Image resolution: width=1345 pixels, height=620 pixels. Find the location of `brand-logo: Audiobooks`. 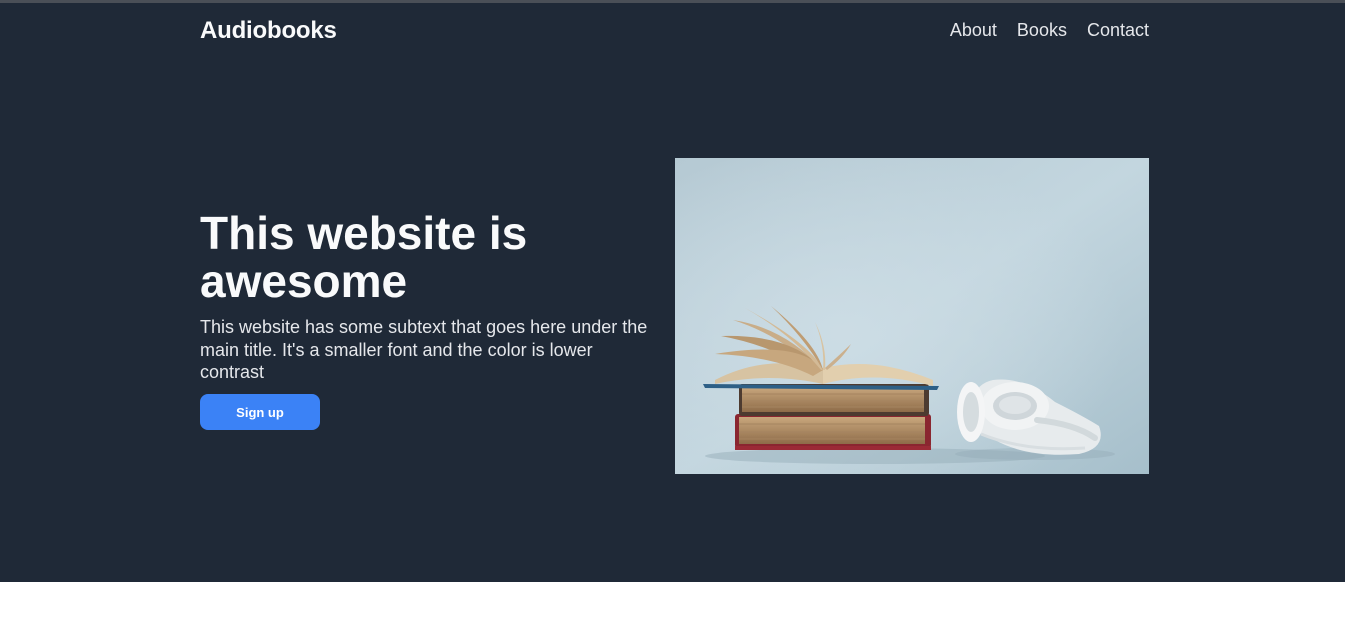

brand-logo: Audiobooks is located at coordinates (268, 31).